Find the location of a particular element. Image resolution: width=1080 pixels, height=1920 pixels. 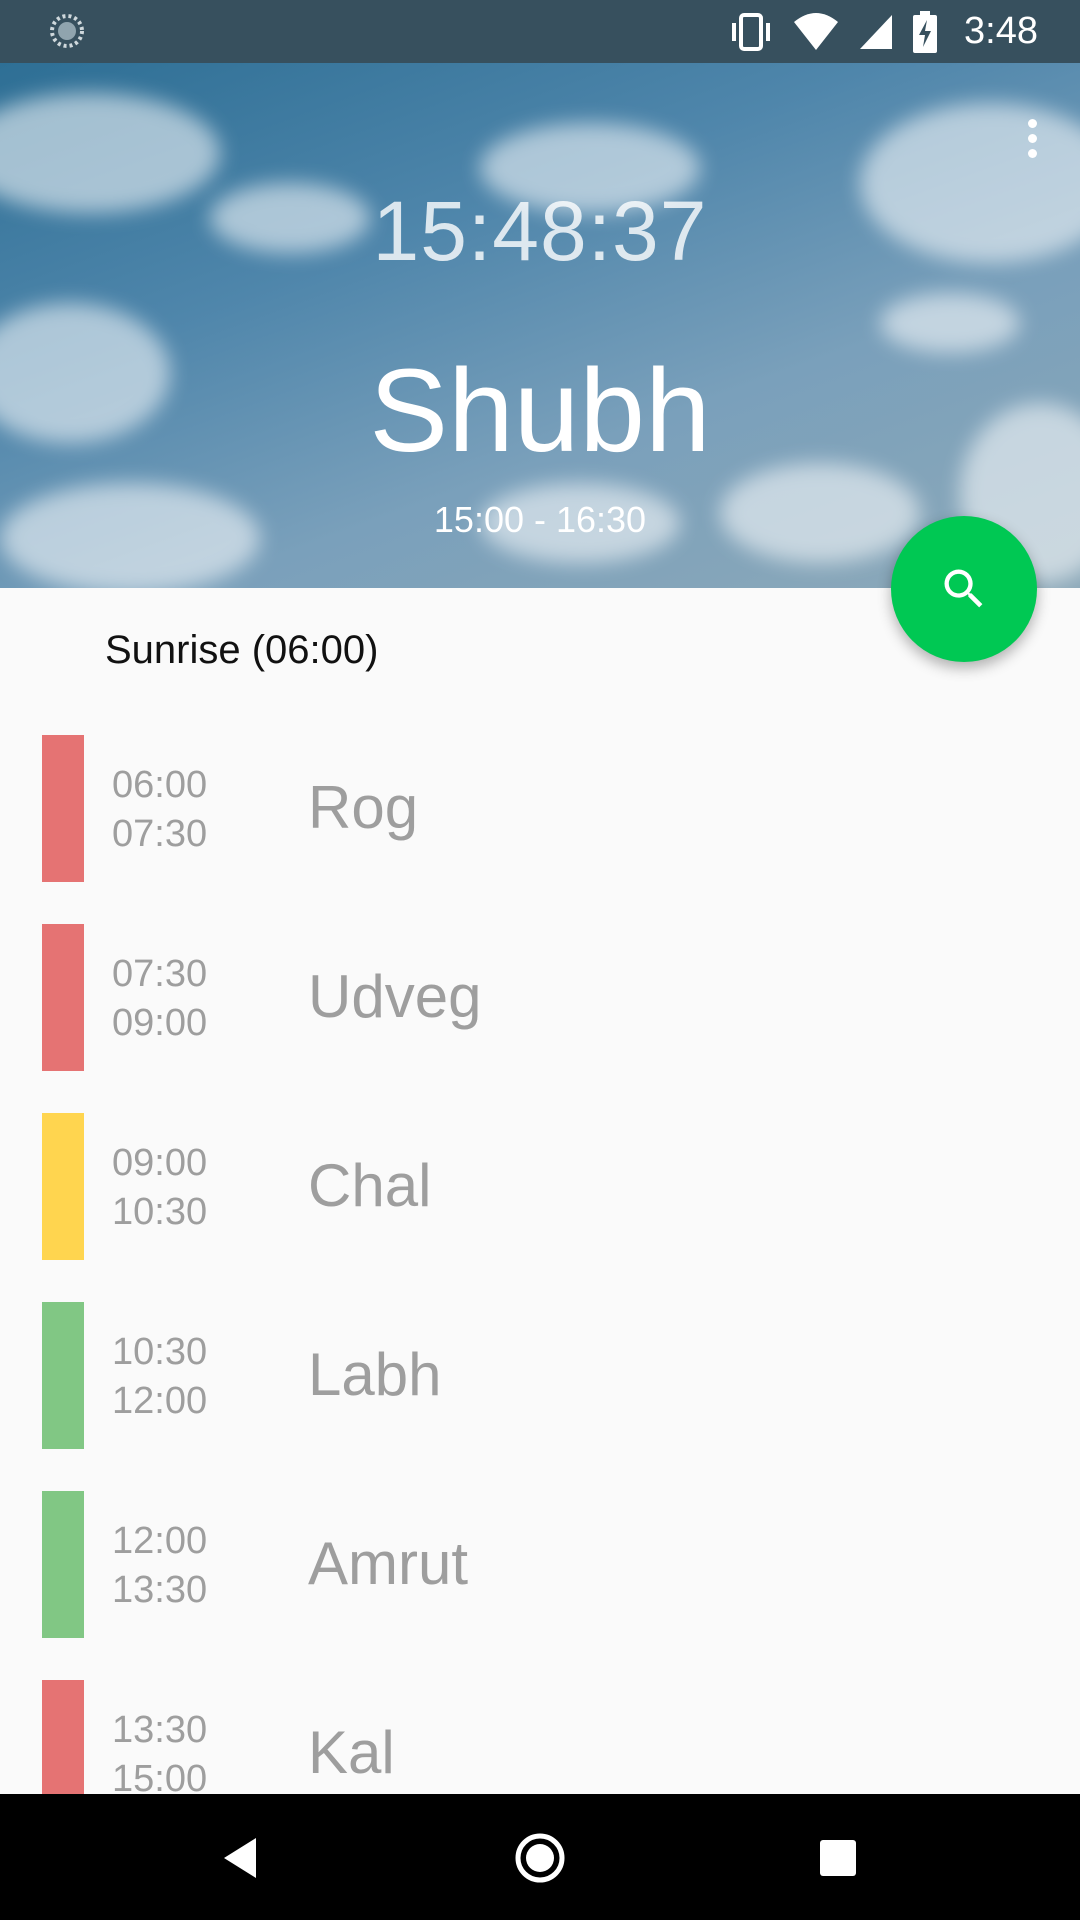

start-time: 13:30 is located at coordinates (160, 1730).